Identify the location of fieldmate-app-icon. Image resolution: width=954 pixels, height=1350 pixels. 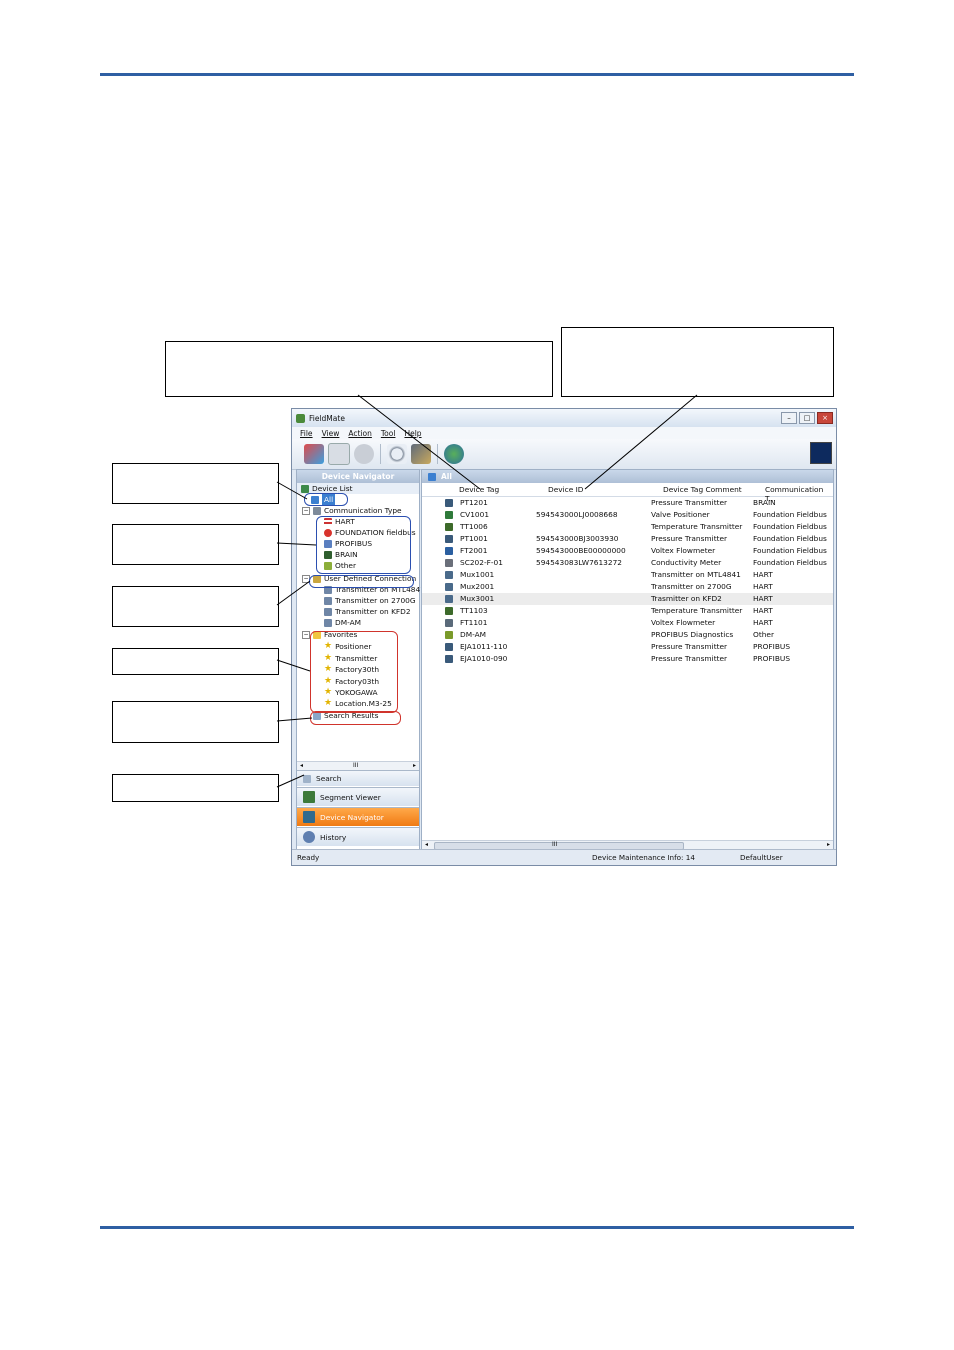
(300, 418).